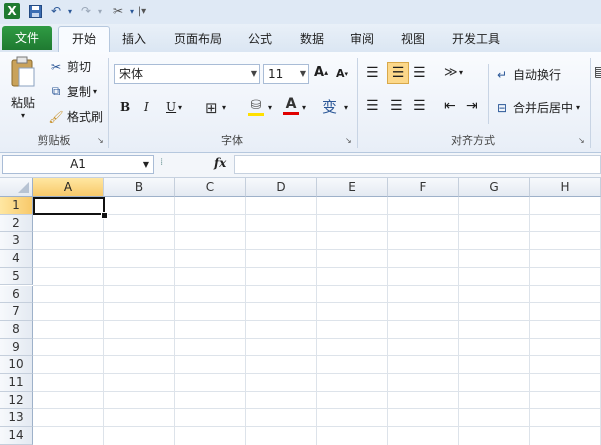 Image resolution: width=601 pixels, height=445 pixels. Describe the element at coordinates (16, 347) in the screenshot. I see `row-header-9: 9` at that location.